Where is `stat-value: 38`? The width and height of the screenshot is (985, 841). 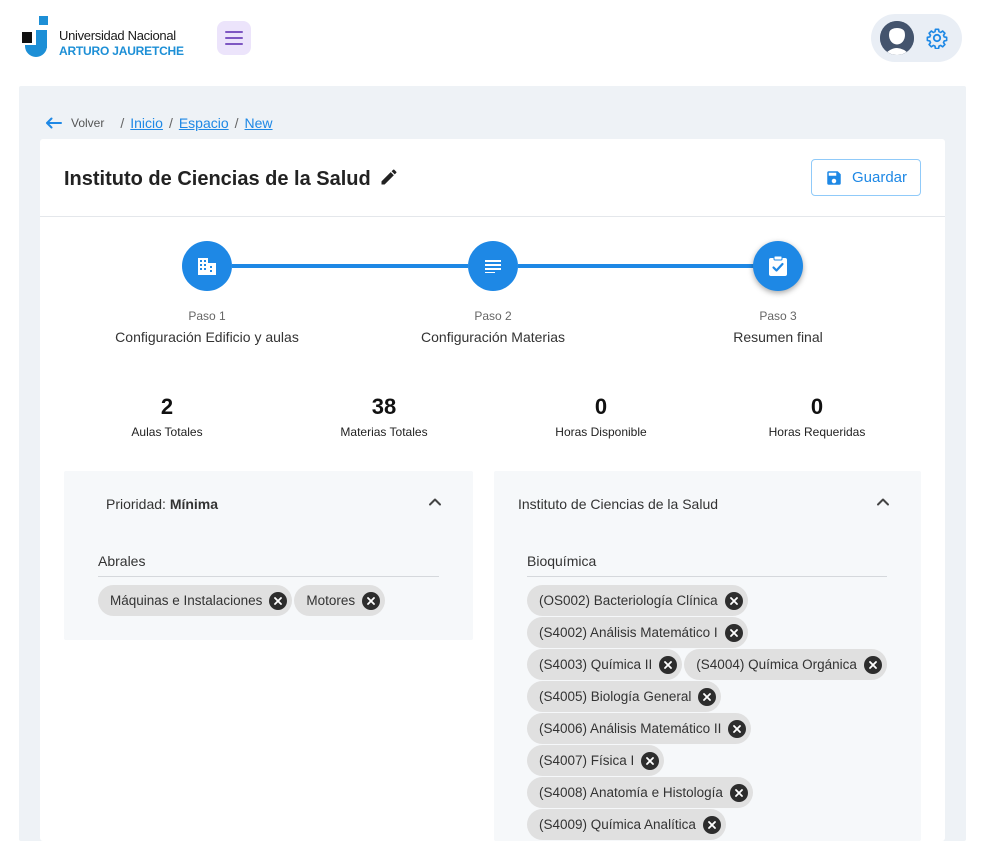
stat-value: 38 is located at coordinates (384, 406).